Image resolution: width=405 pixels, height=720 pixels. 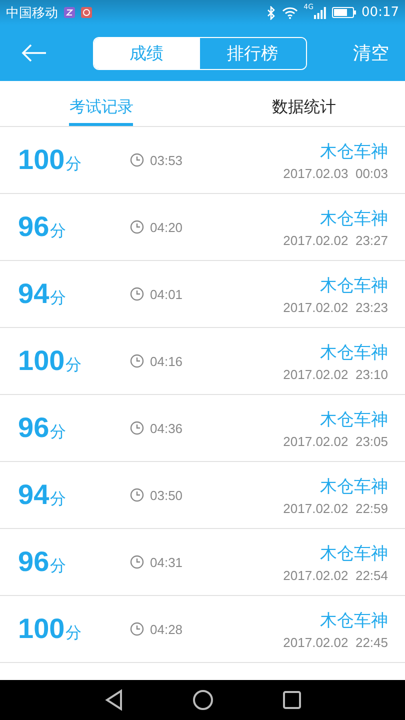 I want to click on record-row: 96分 04:31 木仓车神 2017.02.02 22:54, so click(x=202, y=562).